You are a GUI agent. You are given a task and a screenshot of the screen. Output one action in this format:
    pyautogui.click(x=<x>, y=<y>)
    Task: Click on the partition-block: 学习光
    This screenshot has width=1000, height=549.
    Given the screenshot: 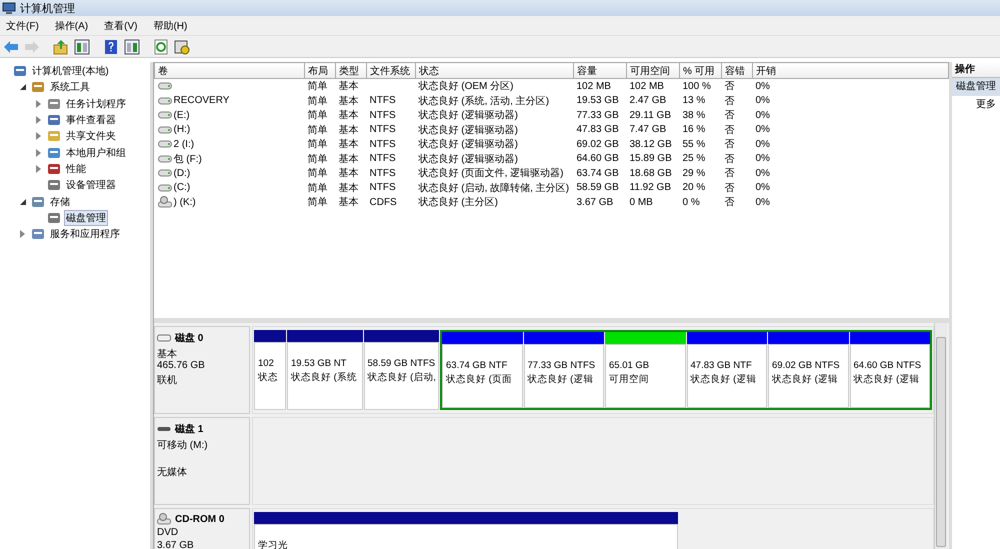 What is the action you would take?
    pyautogui.click(x=466, y=536)
    